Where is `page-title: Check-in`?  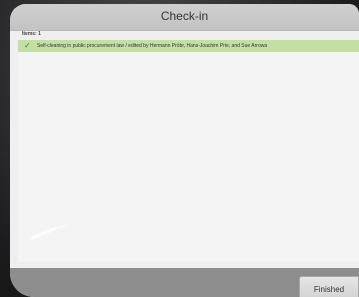
page-title: Check-in is located at coordinates (184, 16).